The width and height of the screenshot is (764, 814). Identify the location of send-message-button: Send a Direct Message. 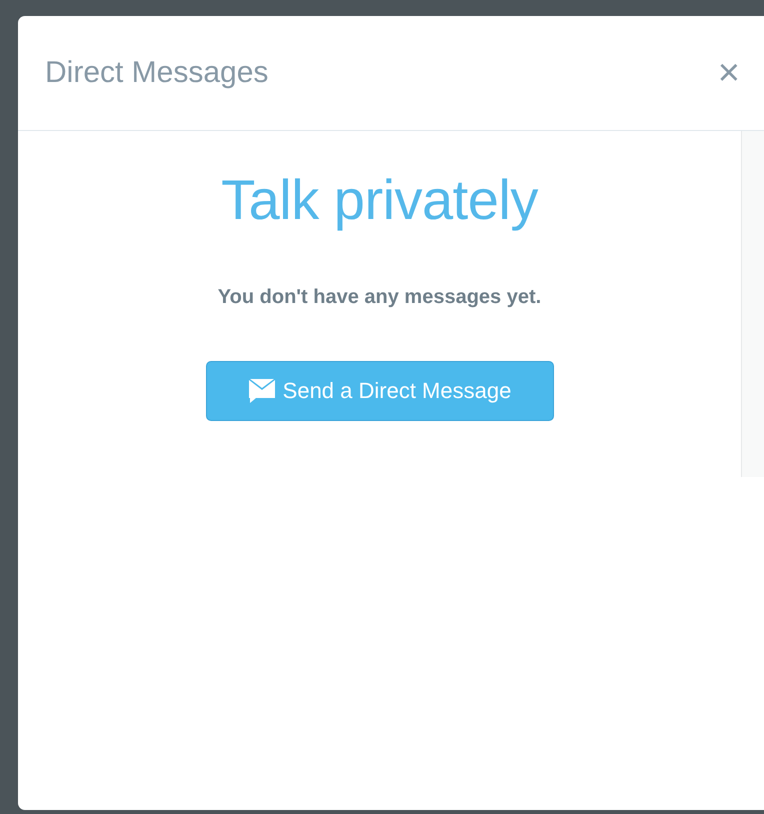
(380, 391).